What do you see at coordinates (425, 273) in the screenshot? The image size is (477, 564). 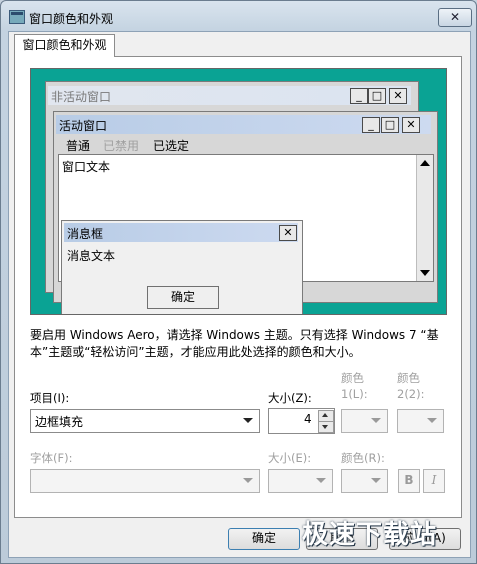 I see `scroll-down-icon` at bounding box center [425, 273].